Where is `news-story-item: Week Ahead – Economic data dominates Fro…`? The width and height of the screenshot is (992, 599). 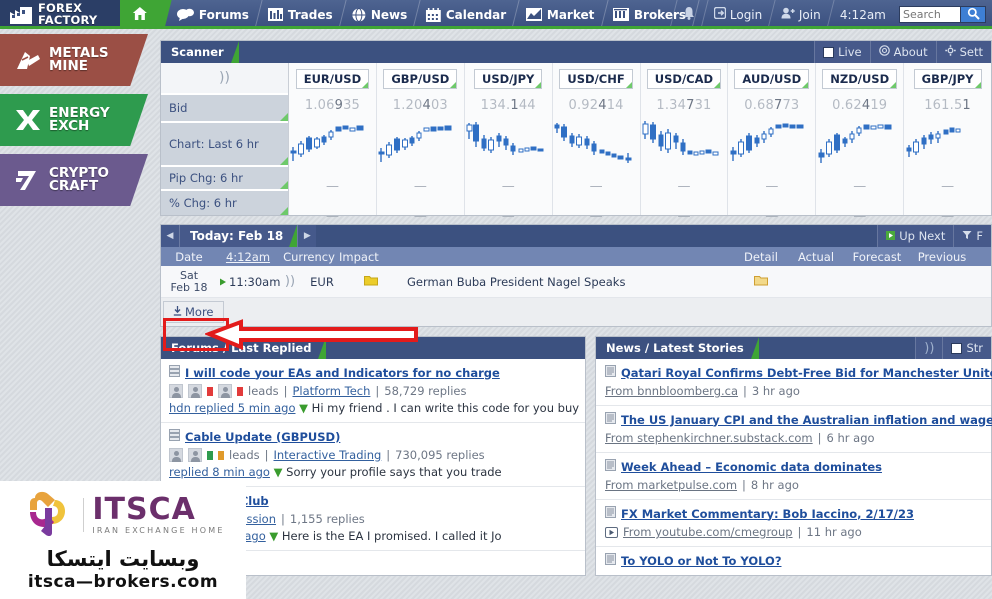
news-story-item: Week Ahead – Economic data dominates Fro… is located at coordinates (793, 476).